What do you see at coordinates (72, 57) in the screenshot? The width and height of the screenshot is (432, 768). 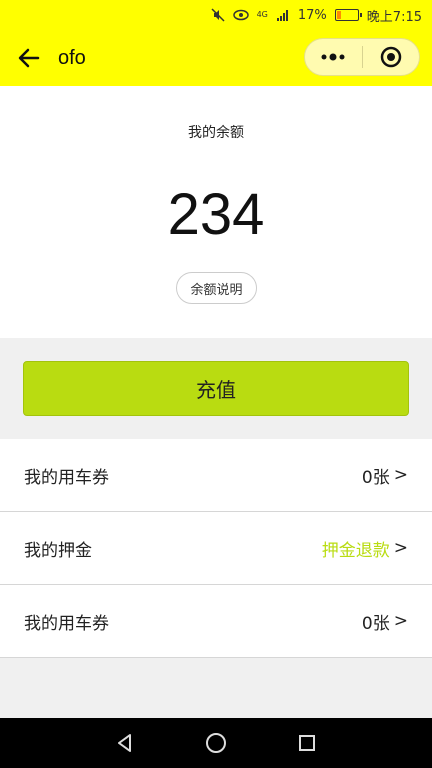 I see `page-title: ofo` at bounding box center [72, 57].